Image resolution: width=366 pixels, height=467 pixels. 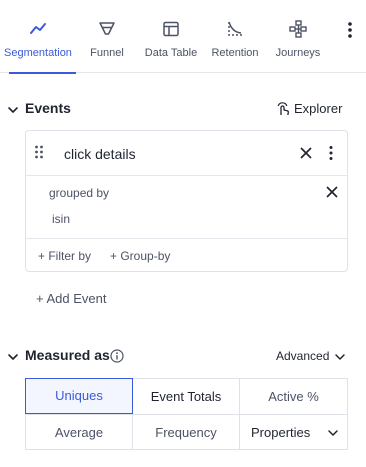 I want to click on tab-data-table: Data Table, so click(x=171, y=36).